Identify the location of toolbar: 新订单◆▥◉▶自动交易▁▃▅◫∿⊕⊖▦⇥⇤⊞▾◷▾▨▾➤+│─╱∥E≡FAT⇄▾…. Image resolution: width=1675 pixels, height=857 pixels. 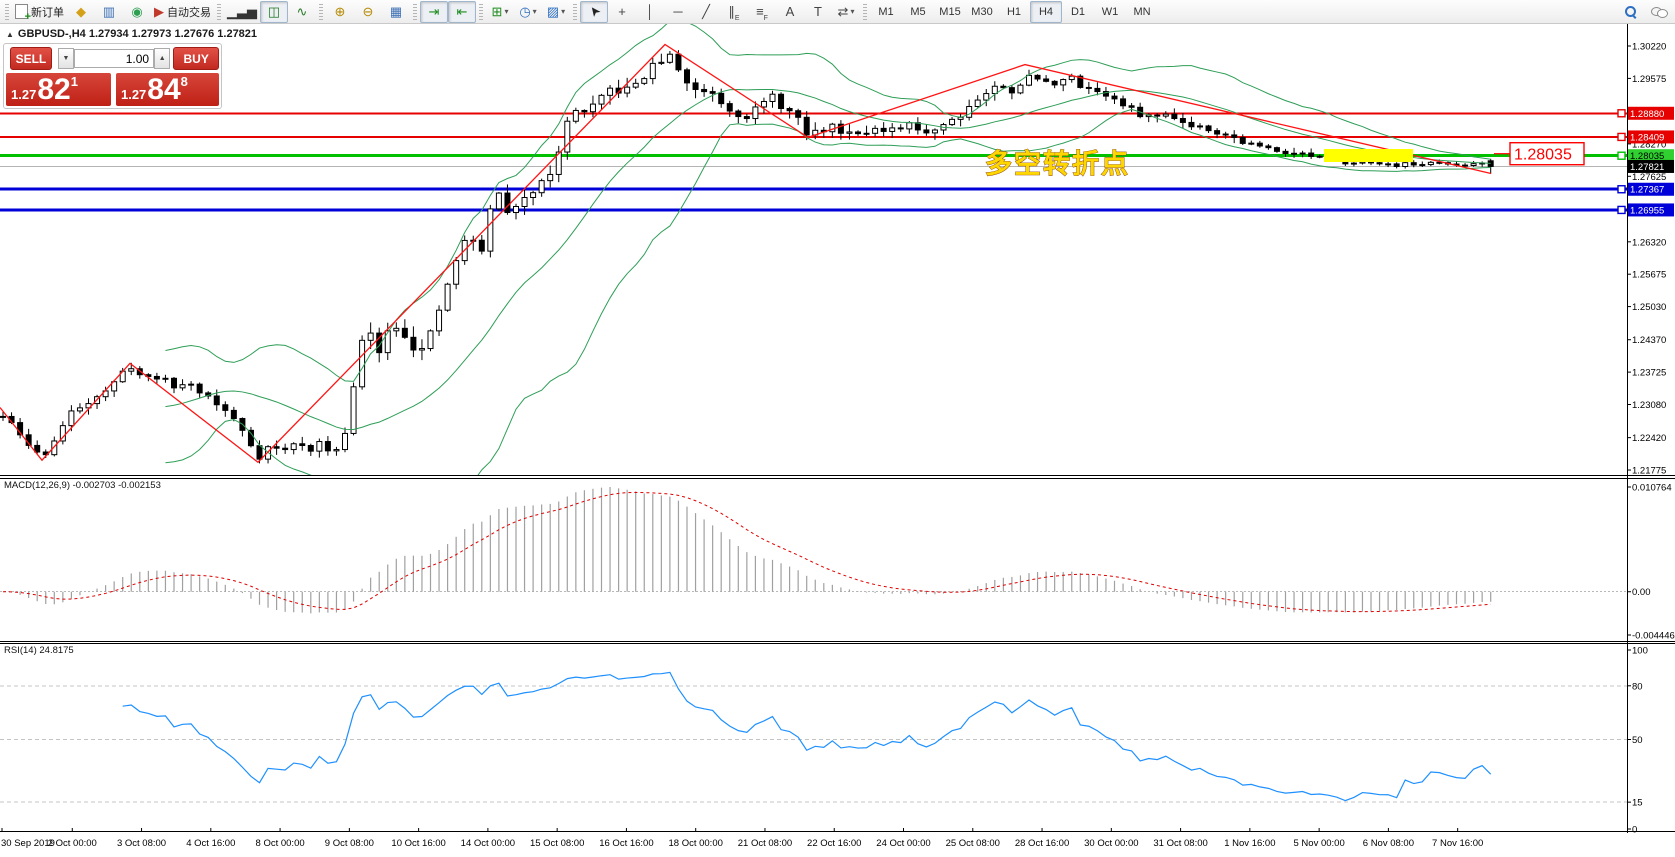
(837, 12).